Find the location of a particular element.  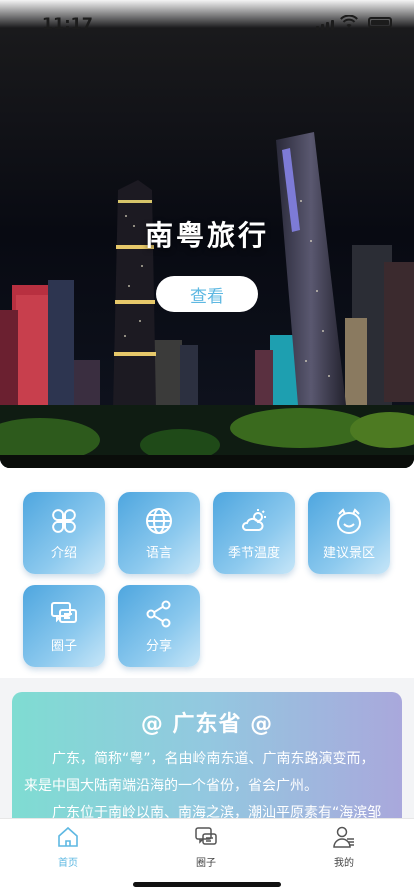

tile-label: 季节温度 is located at coordinates (253, 553).